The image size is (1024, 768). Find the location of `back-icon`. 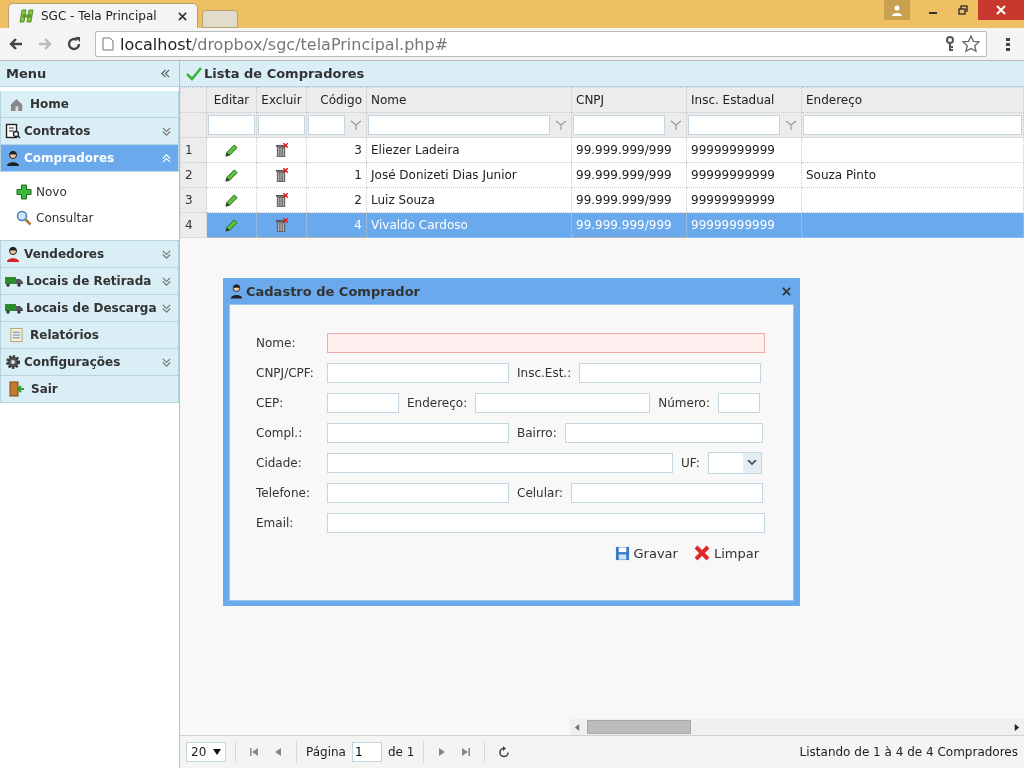

back-icon is located at coordinates (16, 44).